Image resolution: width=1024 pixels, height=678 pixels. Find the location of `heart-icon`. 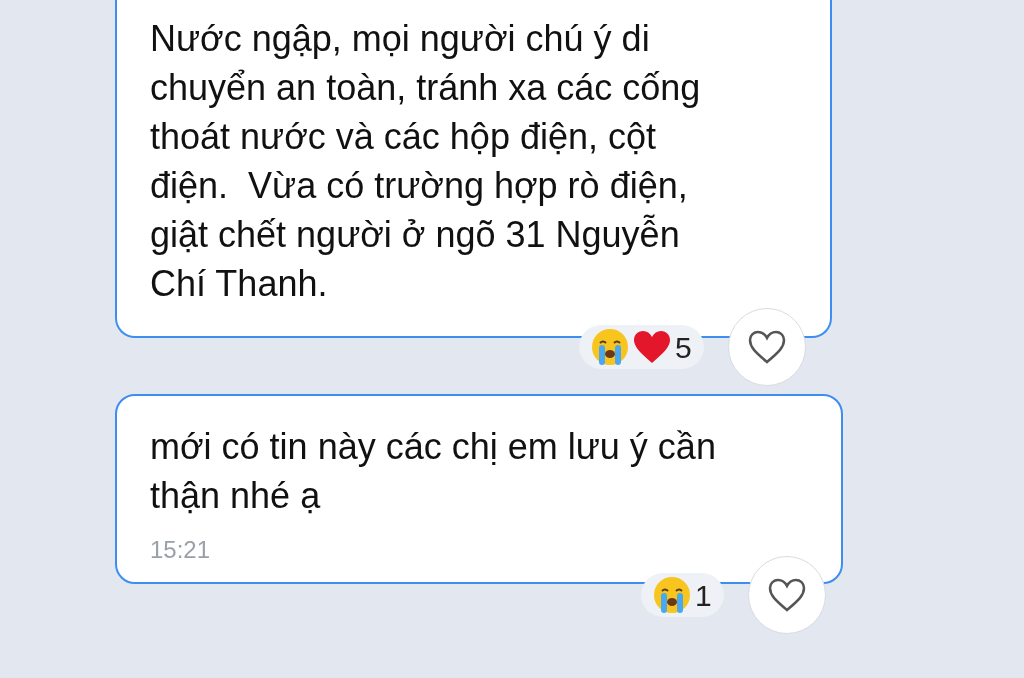

heart-icon is located at coordinates (652, 347).